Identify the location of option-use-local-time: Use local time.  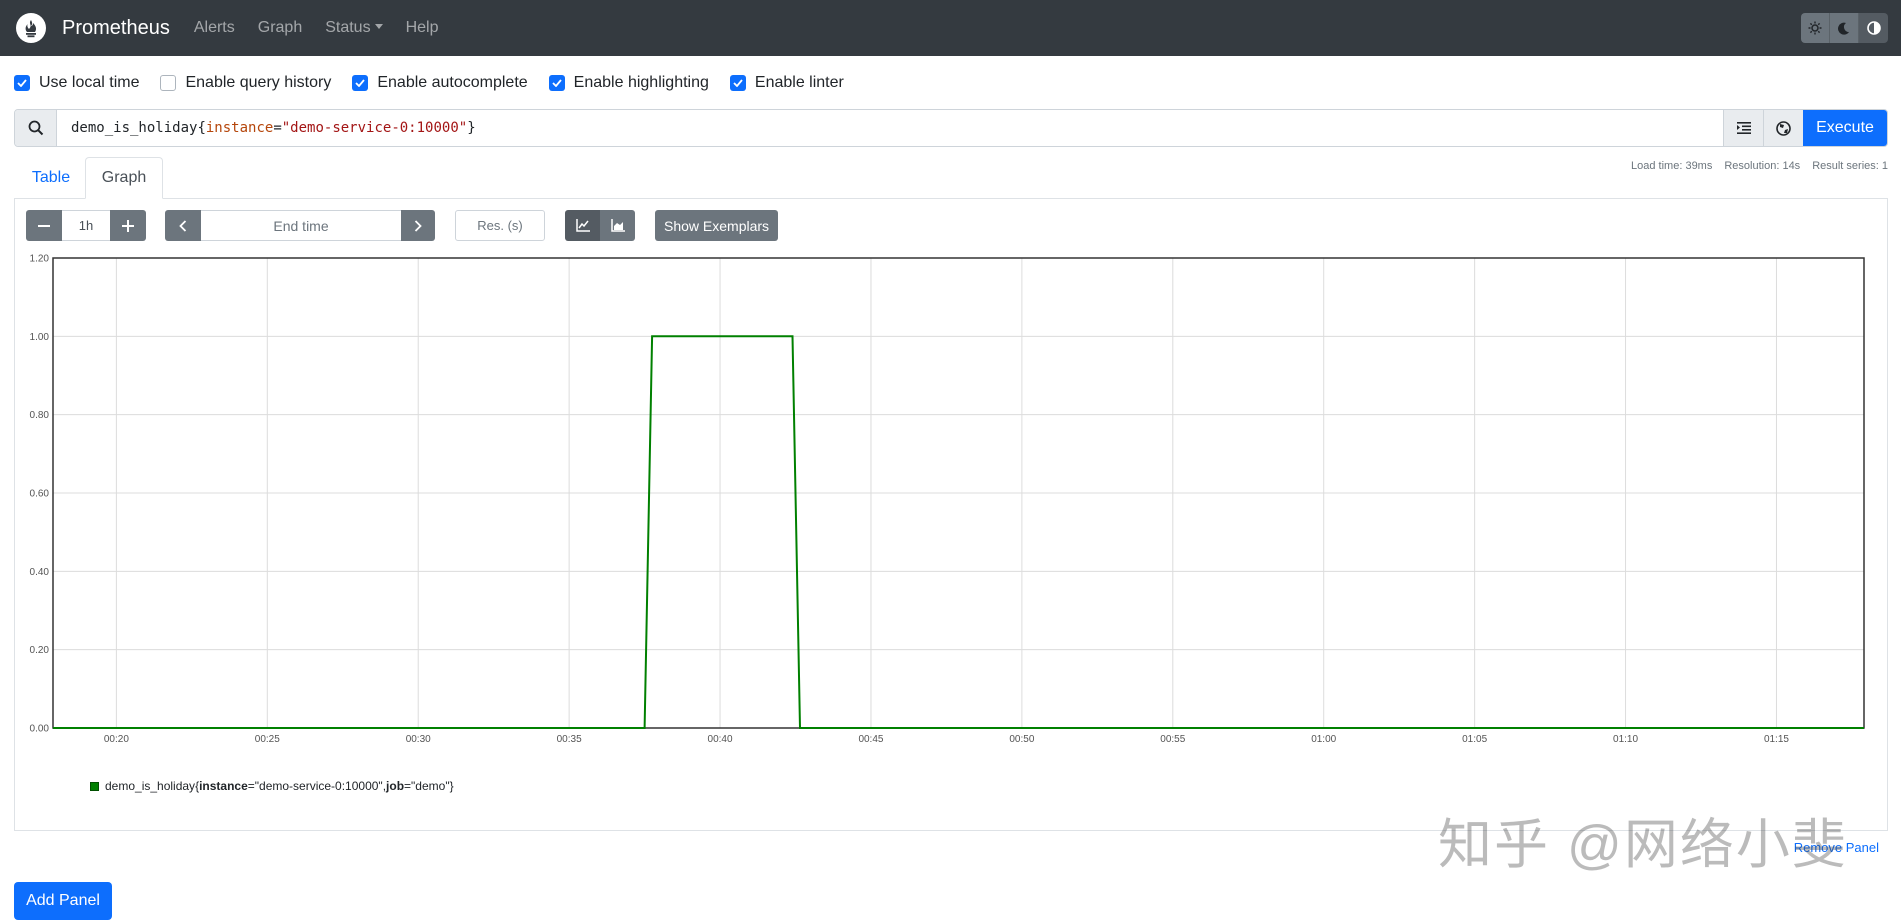
(76, 83).